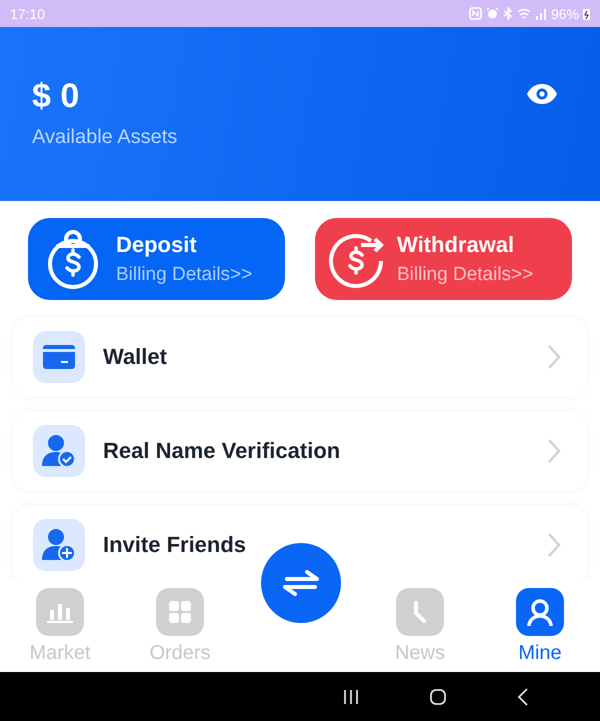 The image size is (600, 721). Describe the element at coordinates (420, 612) in the screenshot. I see `clock-icon` at that location.